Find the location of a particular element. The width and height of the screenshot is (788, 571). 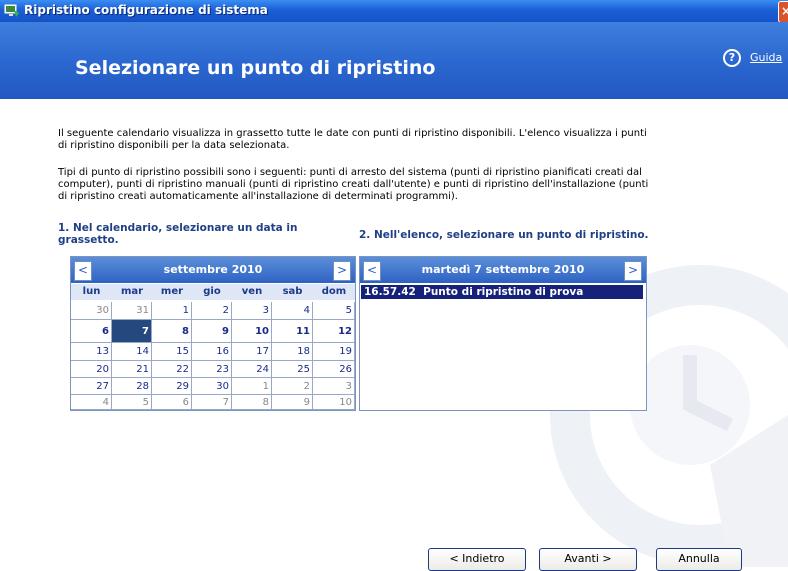

next-button: Avanti > is located at coordinates (588, 559).